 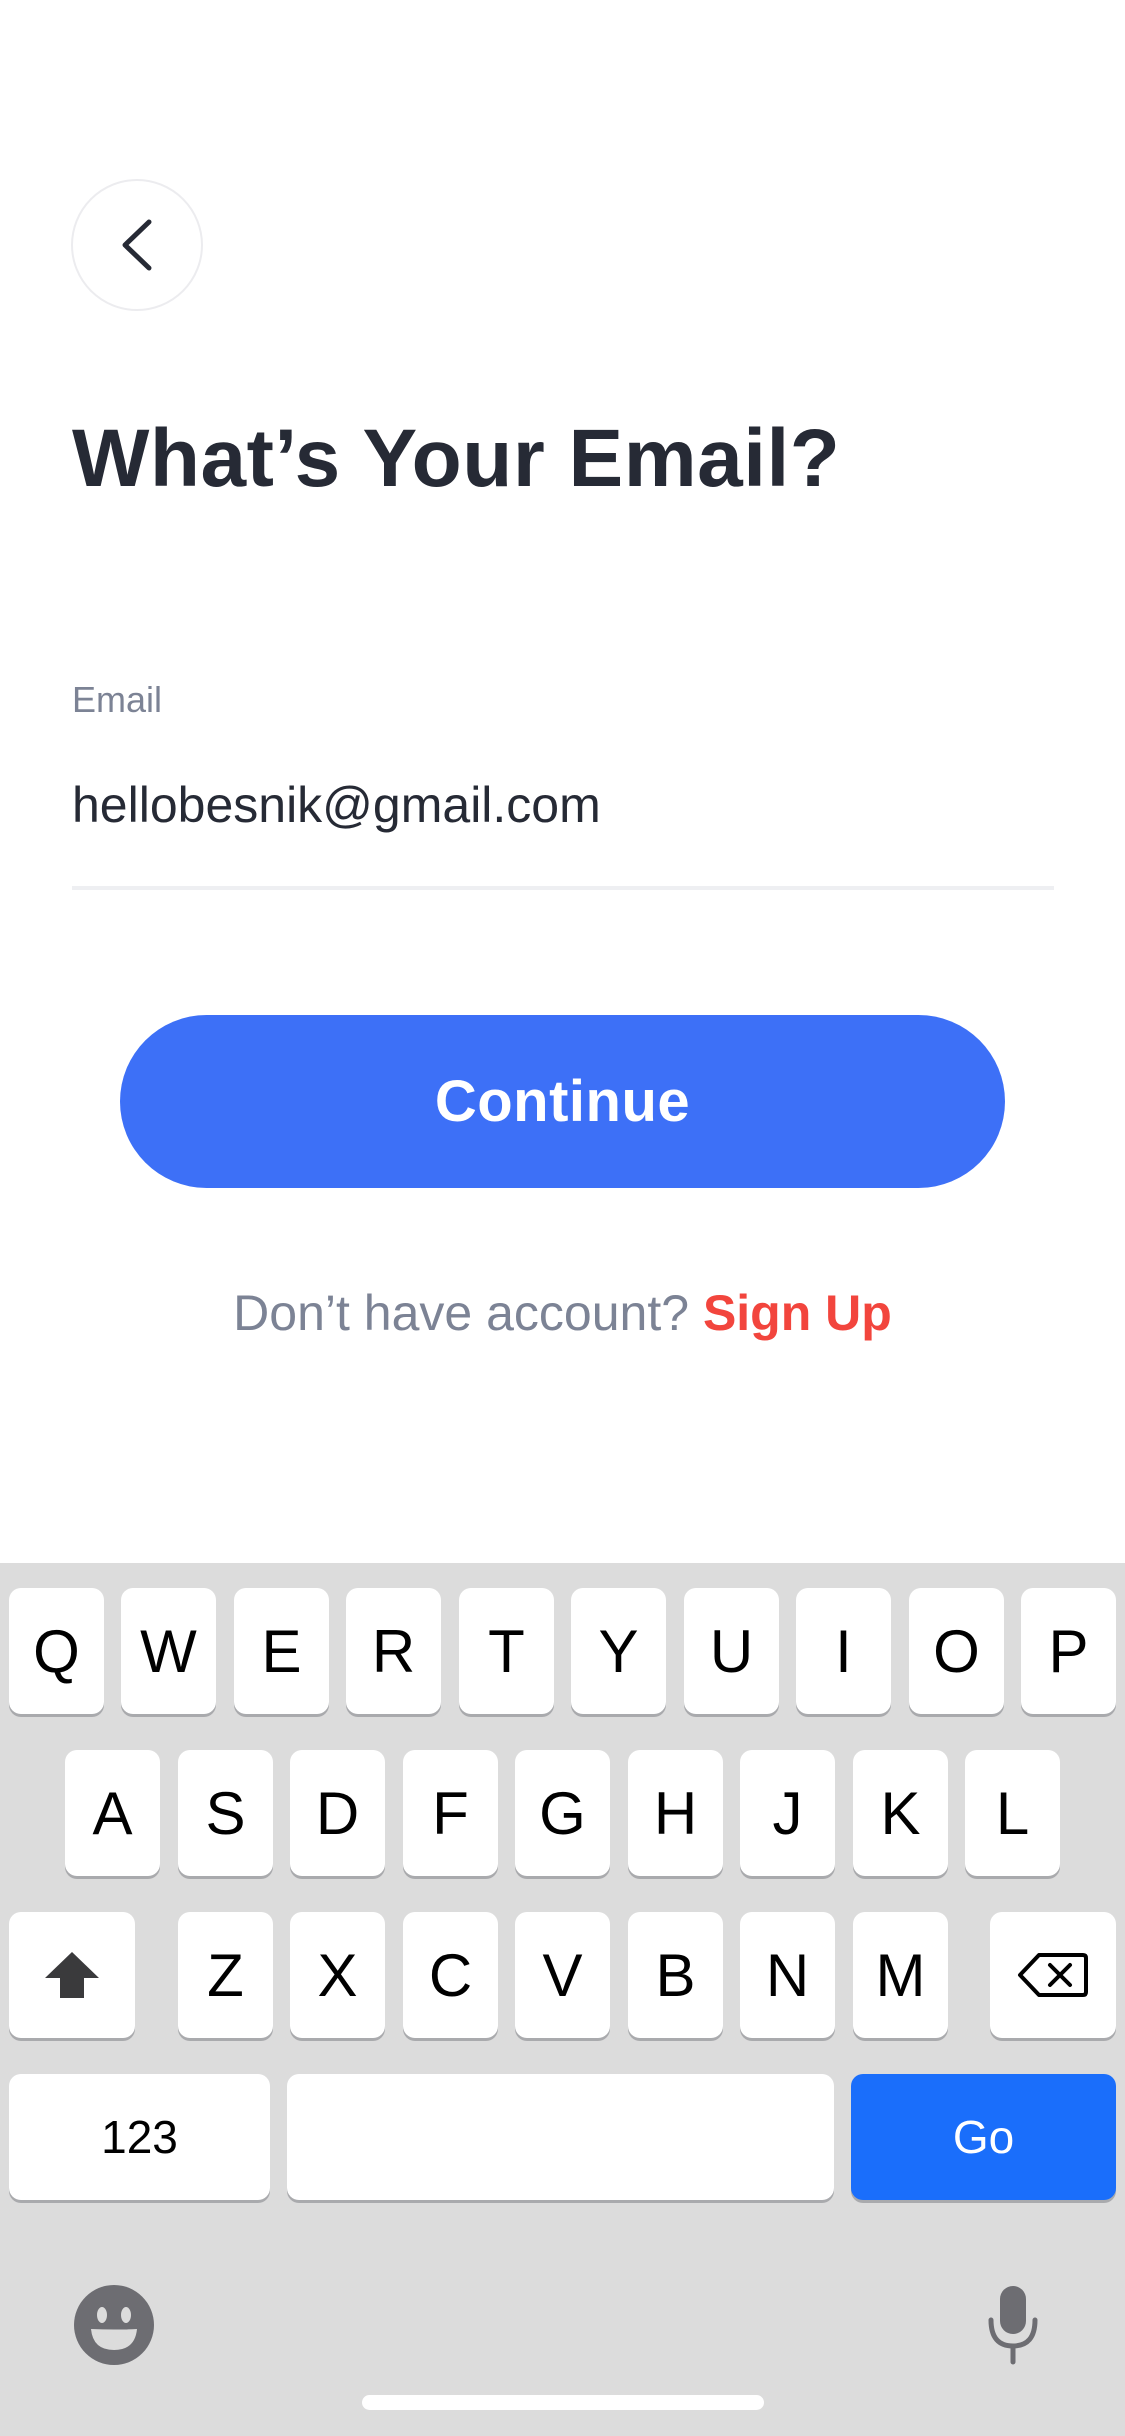 I want to click on backspace-key, so click(x=1053, y=1975).